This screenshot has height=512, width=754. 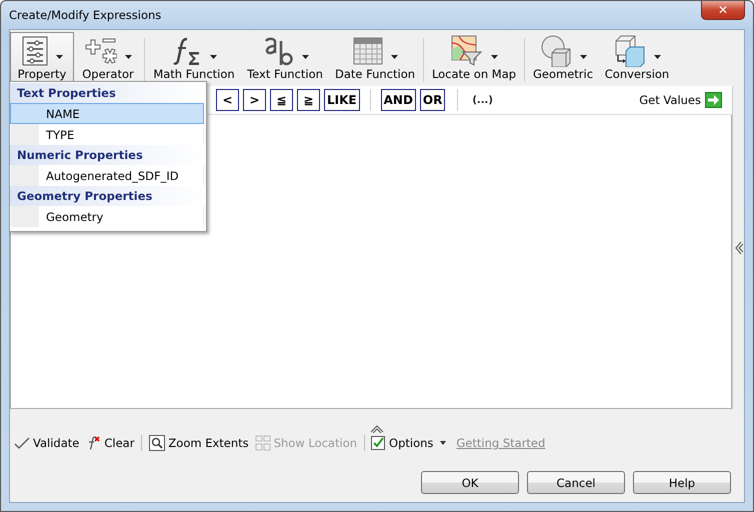 I want to click on toolbar-button: Operator, so click(x=108, y=58).